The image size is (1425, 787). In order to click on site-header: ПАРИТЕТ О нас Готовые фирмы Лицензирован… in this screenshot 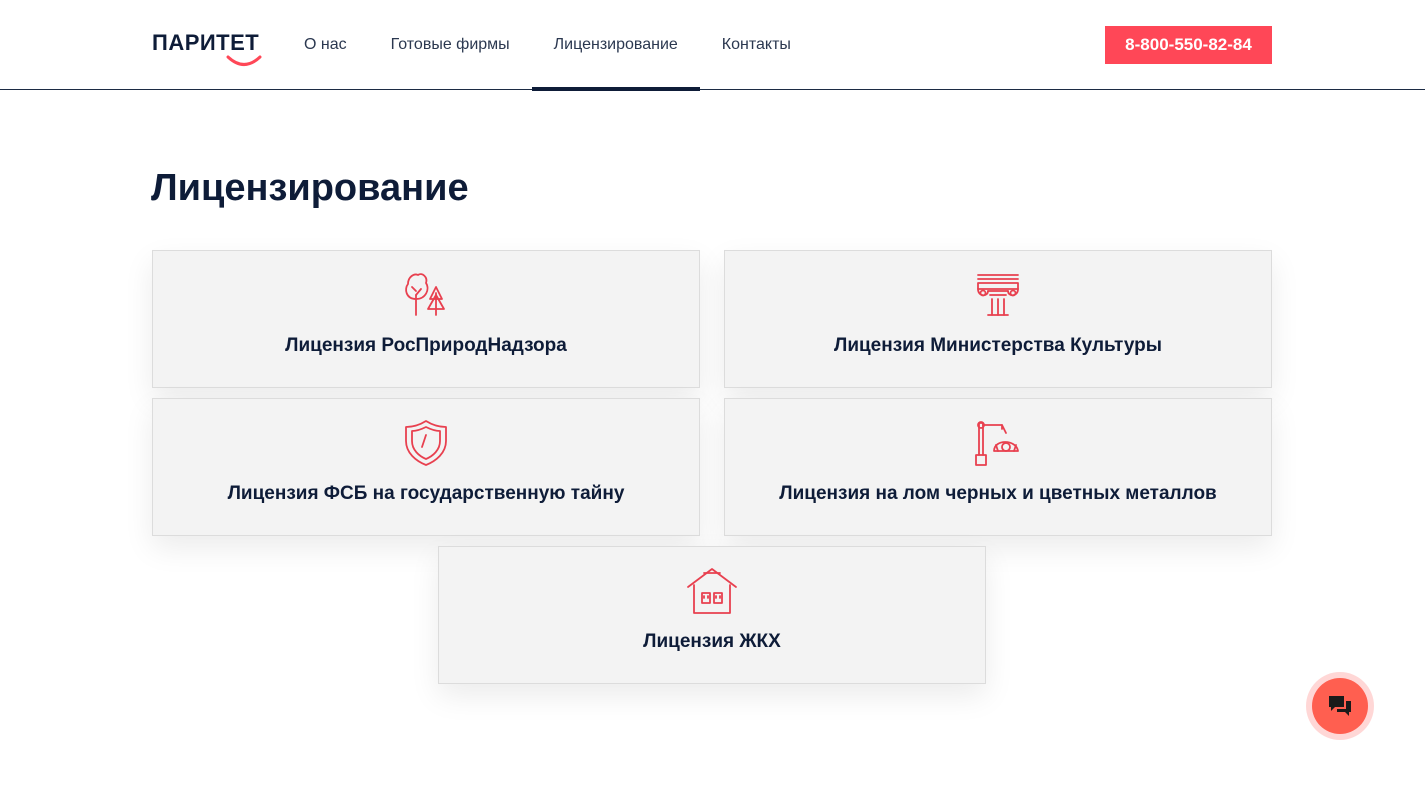, I will do `click(712, 45)`.